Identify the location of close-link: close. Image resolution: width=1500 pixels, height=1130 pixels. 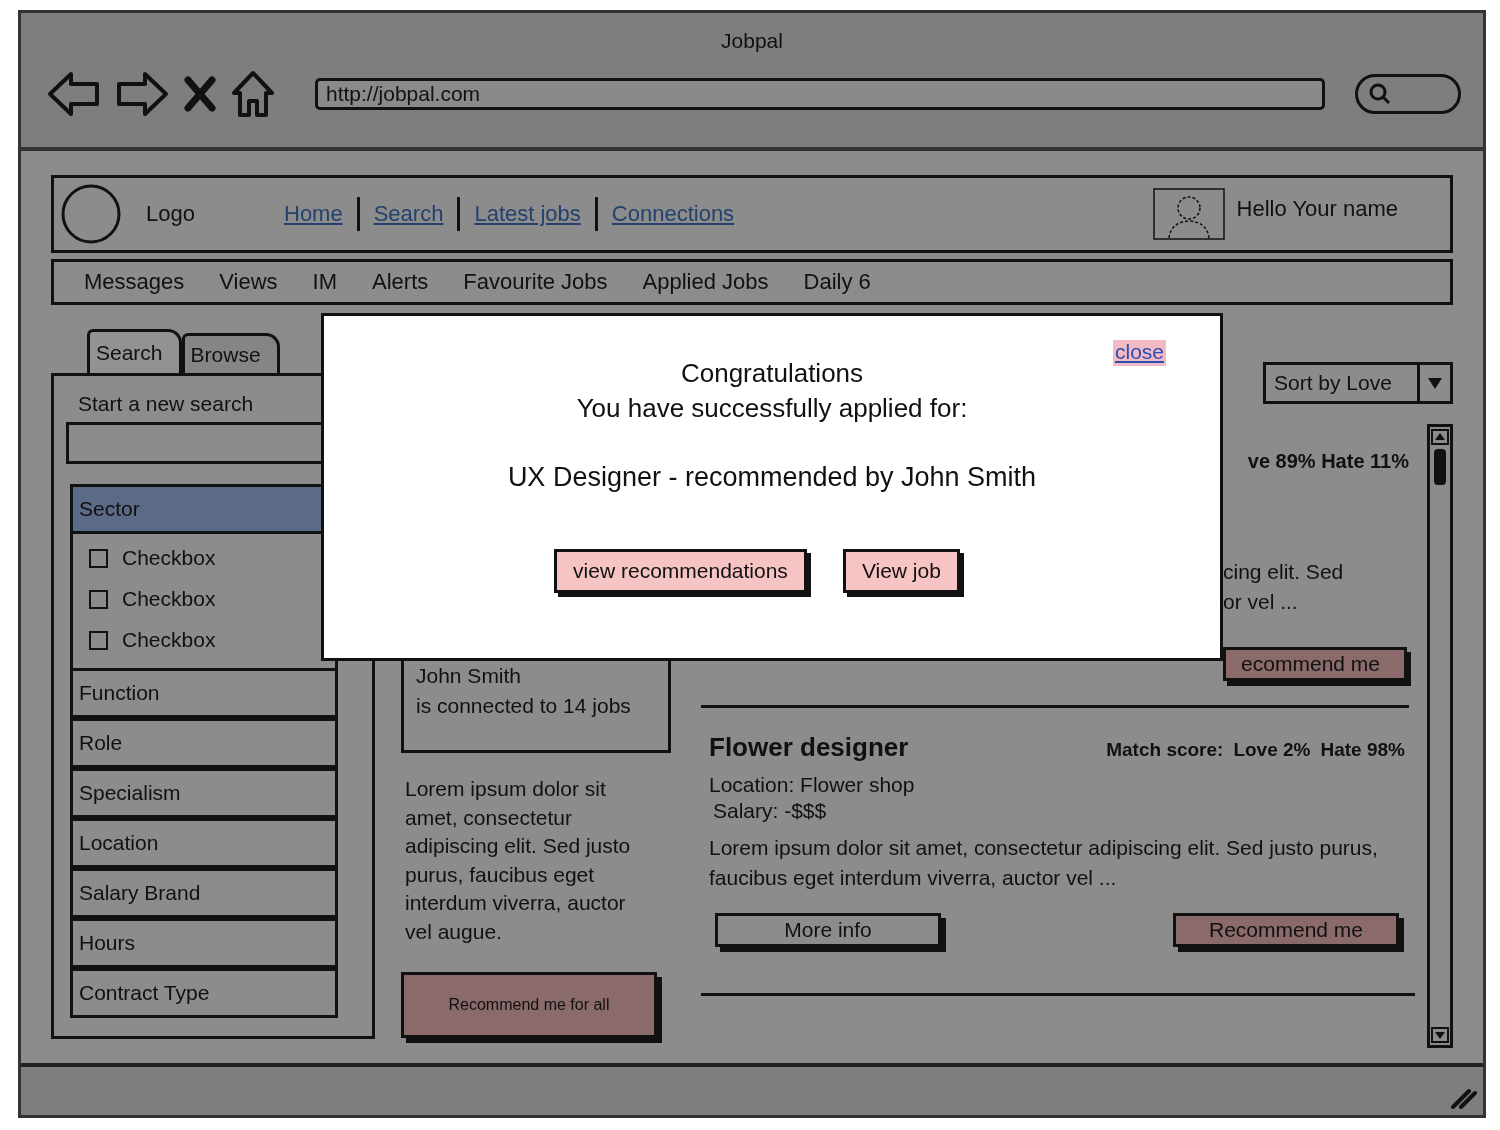
(1139, 353).